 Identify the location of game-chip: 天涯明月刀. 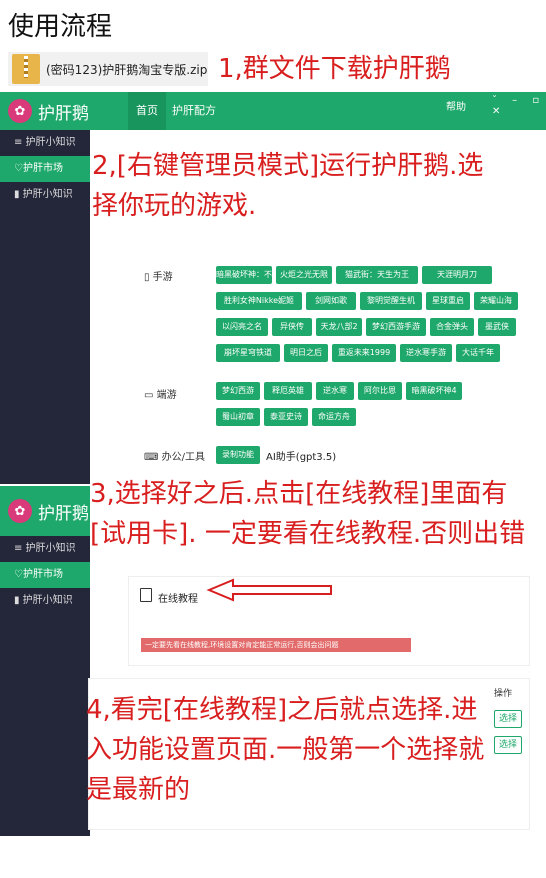
(457, 275).